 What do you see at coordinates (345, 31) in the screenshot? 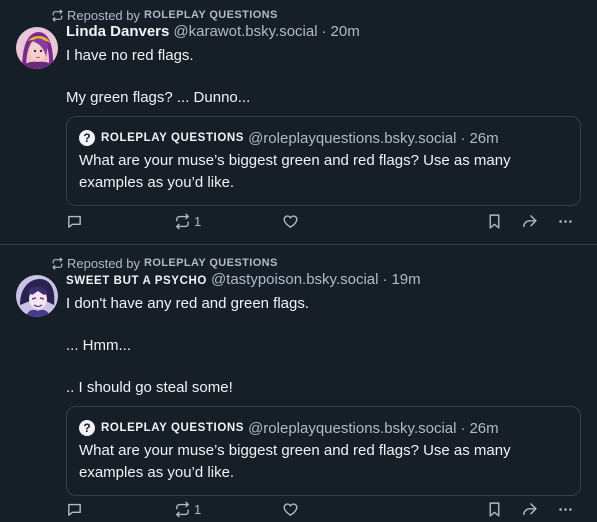
I see `post-time: 20m` at bounding box center [345, 31].